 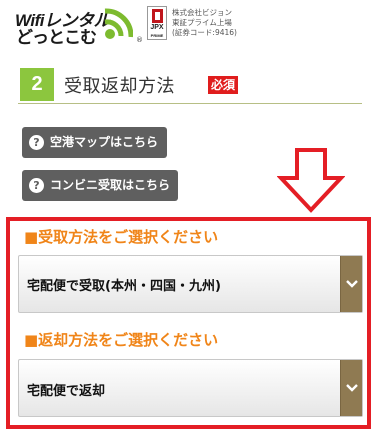 What do you see at coordinates (157, 35) in the screenshot?
I see `prime-label: PRIME` at bounding box center [157, 35].